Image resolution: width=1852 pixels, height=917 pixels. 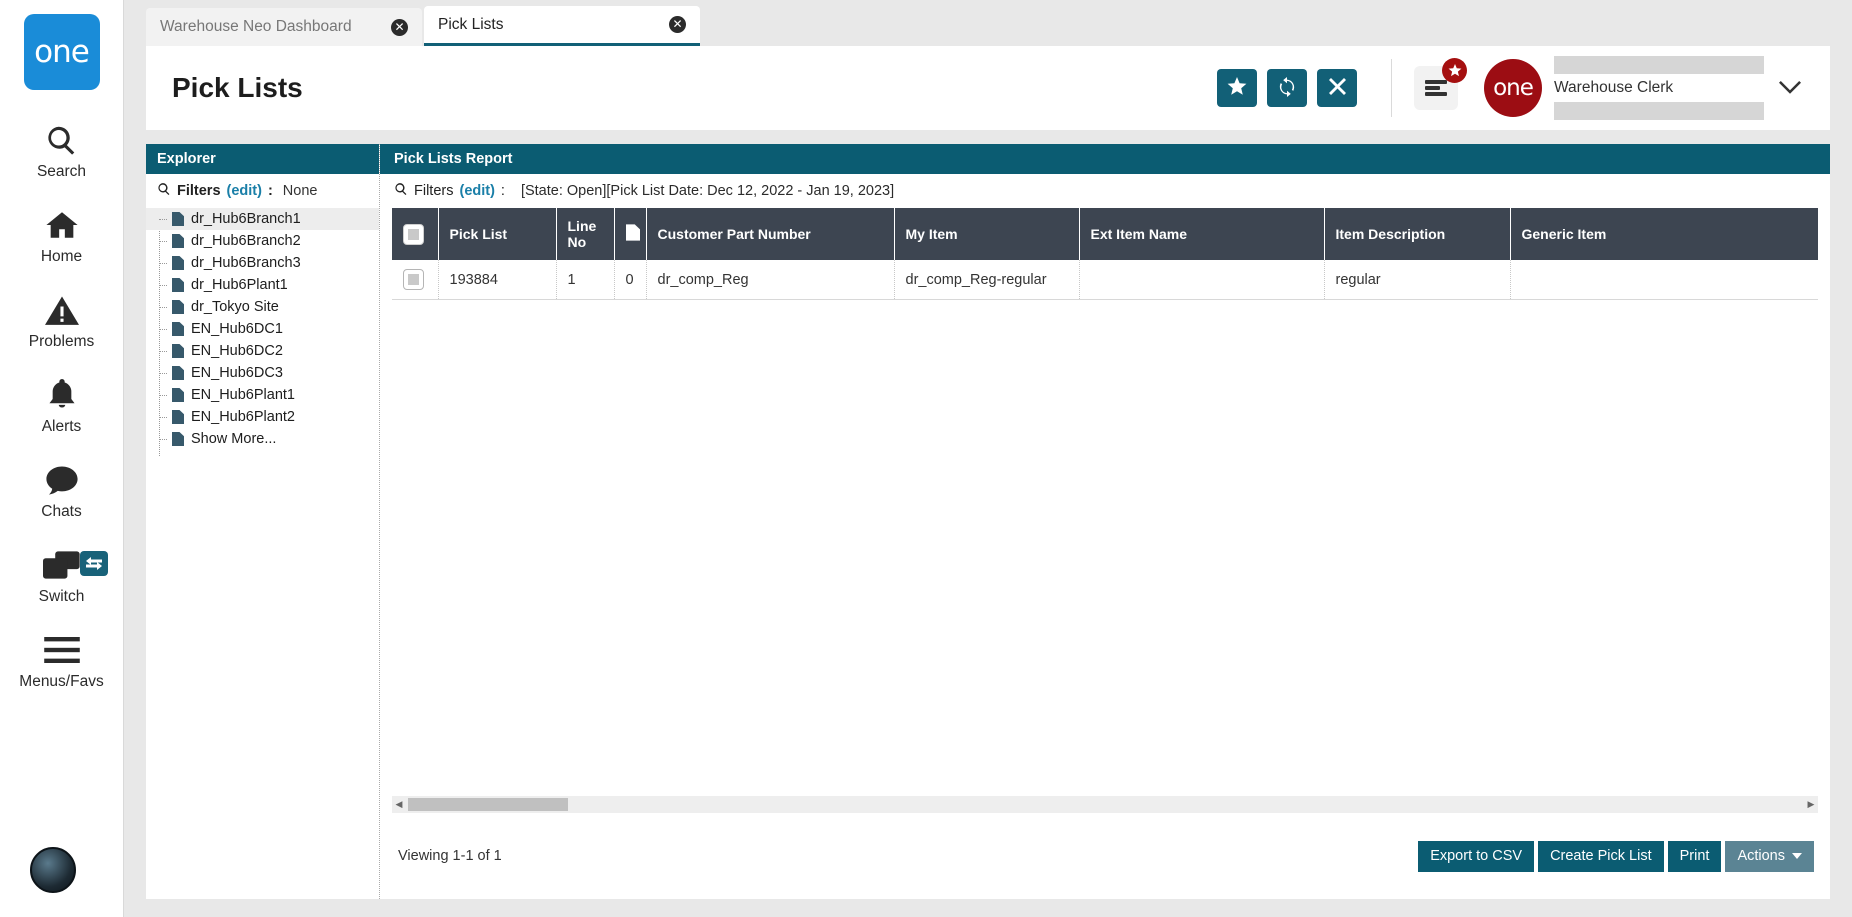 What do you see at coordinates (262, 307) in the screenshot?
I see `tree-item: dr_Tokyo Site` at bounding box center [262, 307].